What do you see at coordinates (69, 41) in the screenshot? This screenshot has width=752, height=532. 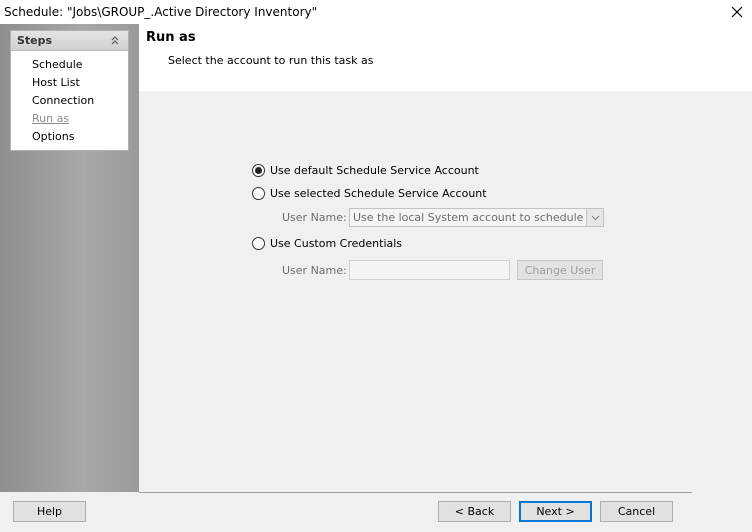 I see `steps-header: Steps` at bounding box center [69, 41].